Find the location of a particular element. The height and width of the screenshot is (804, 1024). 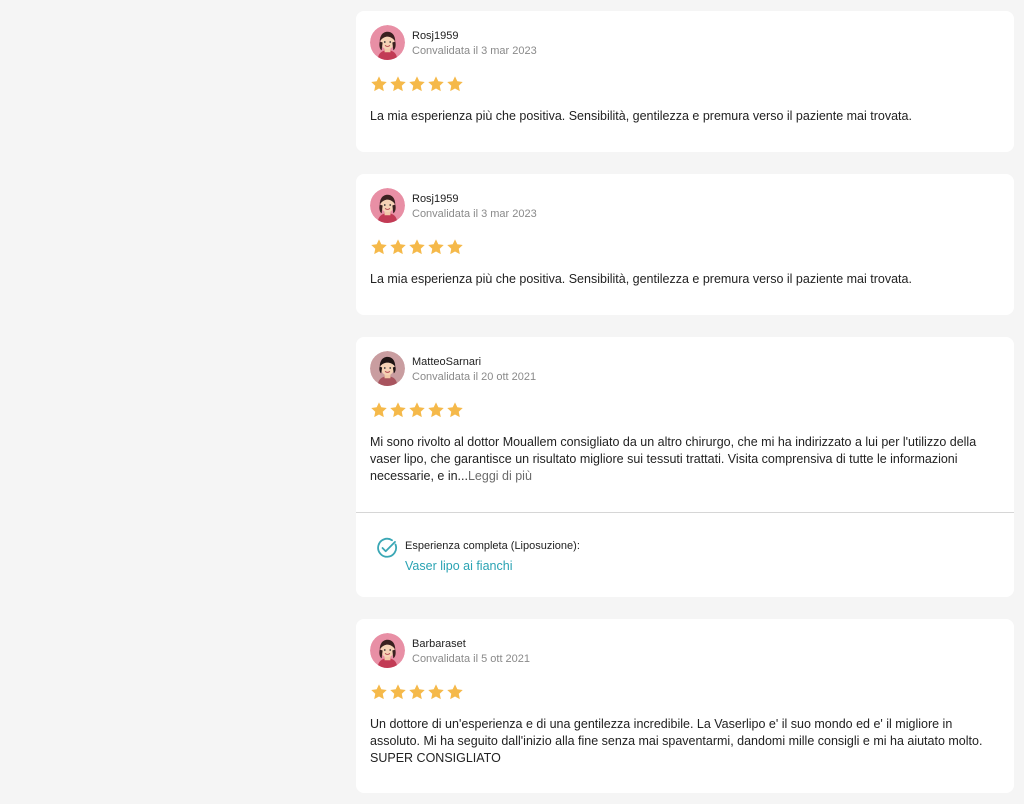

review-author: MatteoSarnari is located at coordinates (446, 362).